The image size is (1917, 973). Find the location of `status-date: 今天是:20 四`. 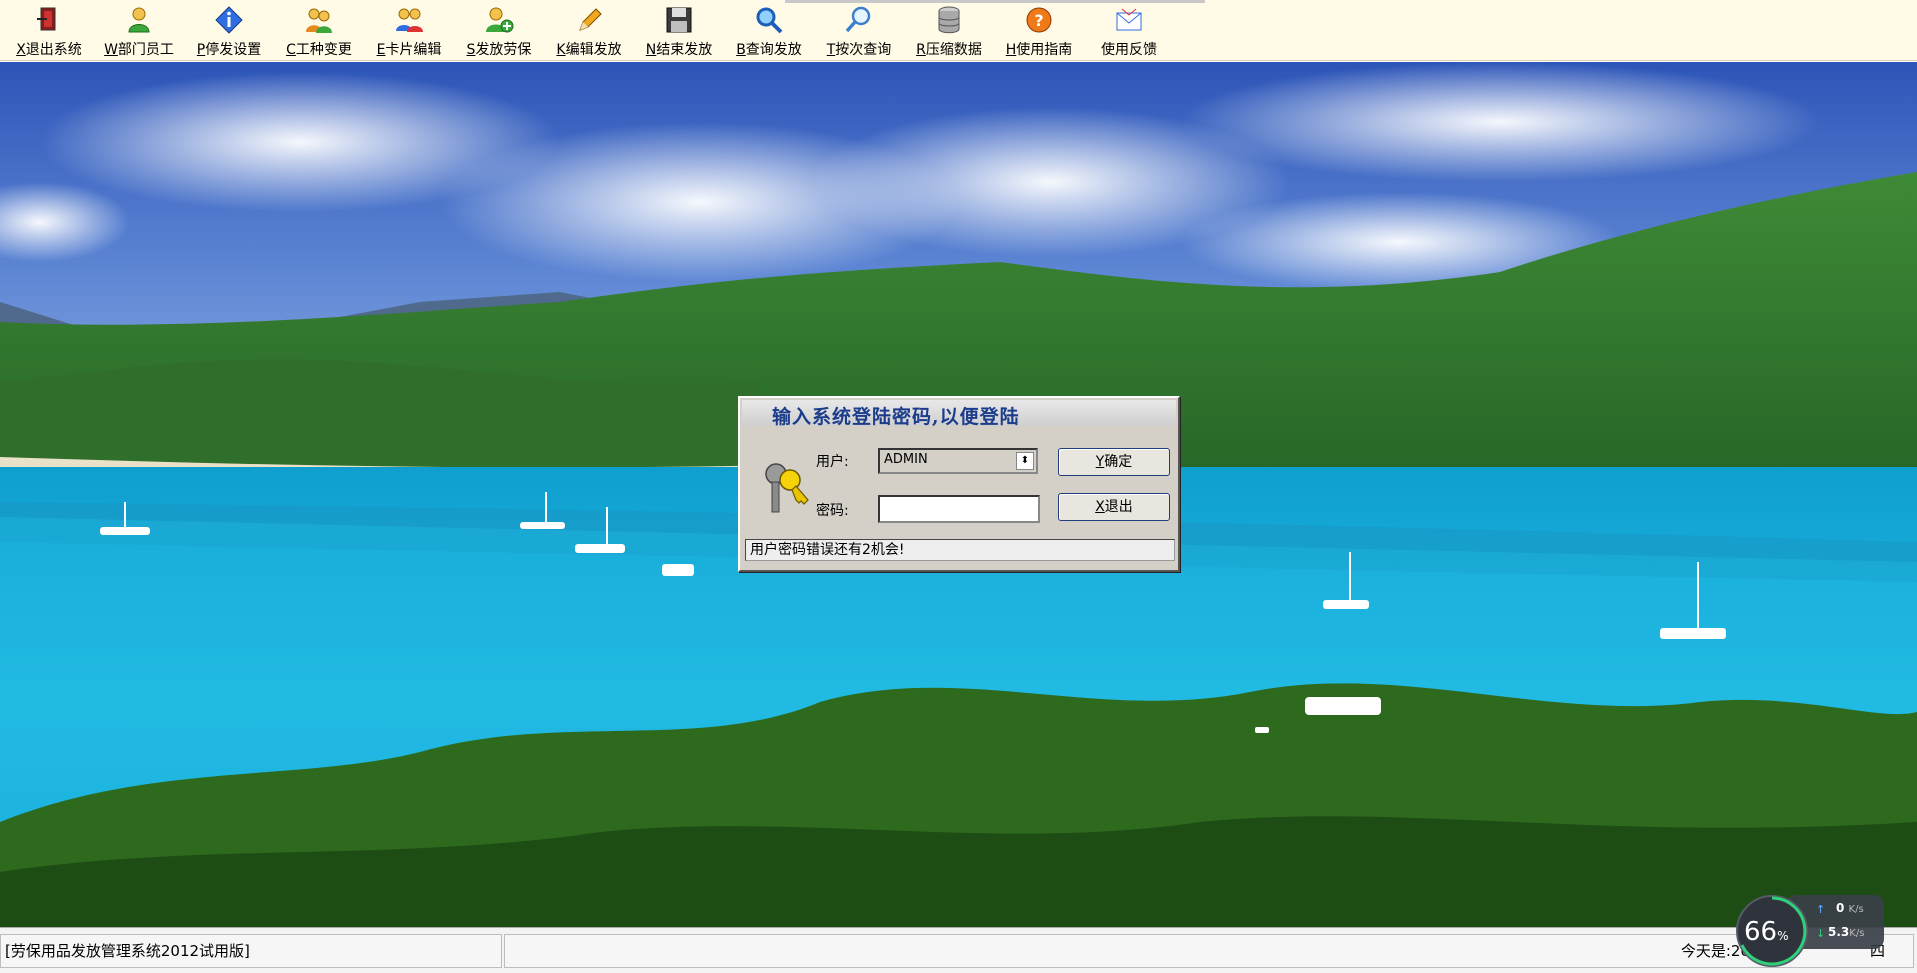

status-date: 今天是:20 四 is located at coordinates (1209, 951).